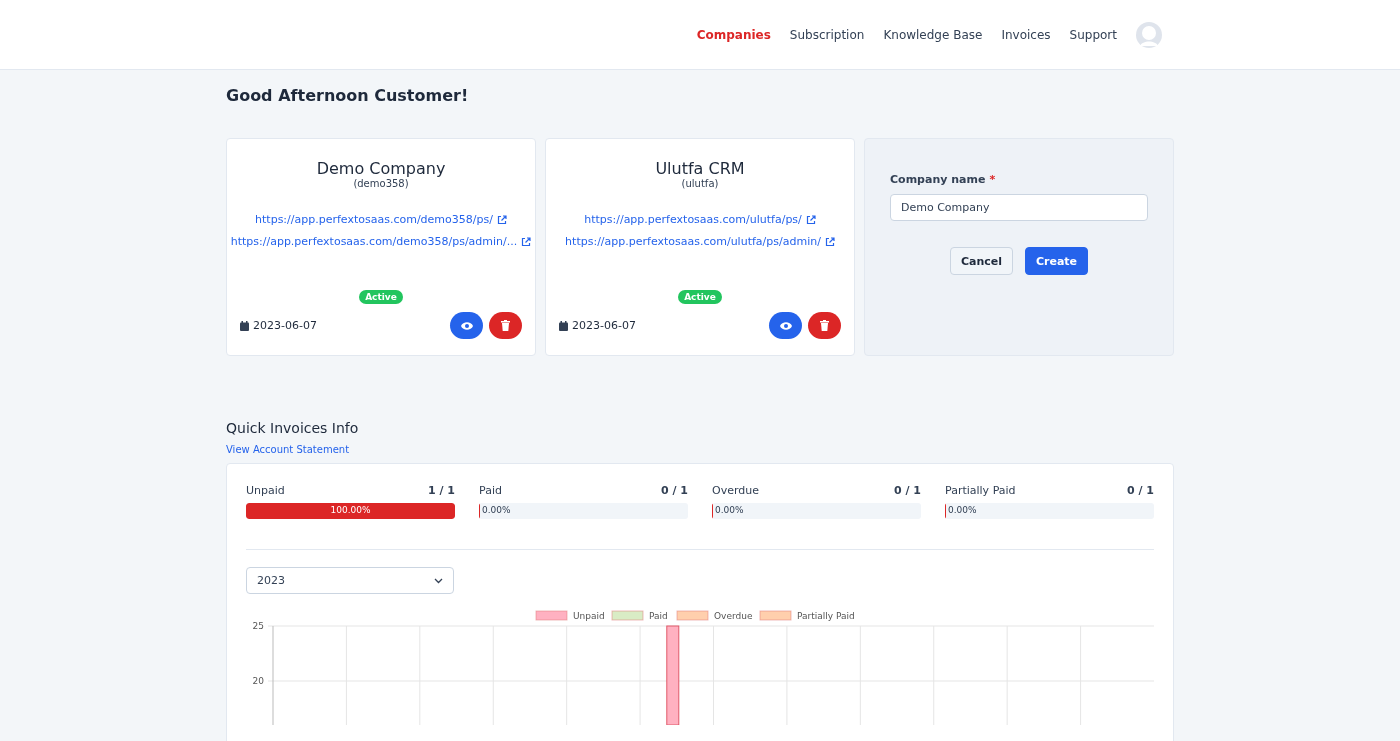 This screenshot has width=1400, height=741. What do you see at coordinates (981, 261) in the screenshot?
I see `cancel-button: Cancel` at bounding box center [981, 261].